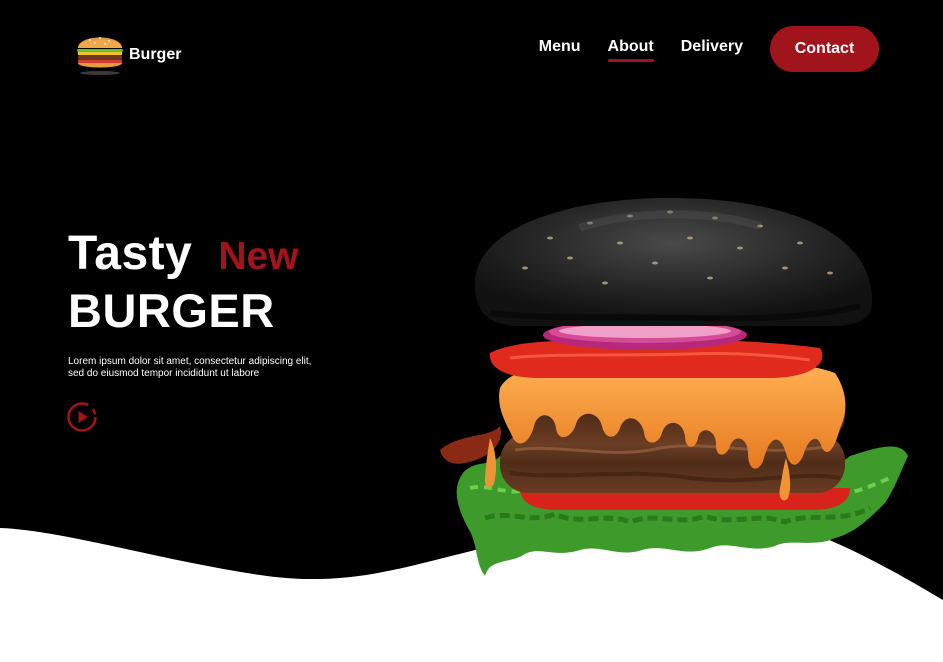 The width and height of the screenshot is (943, 662). I want to click on play-circle-icon, so click(82, 417).